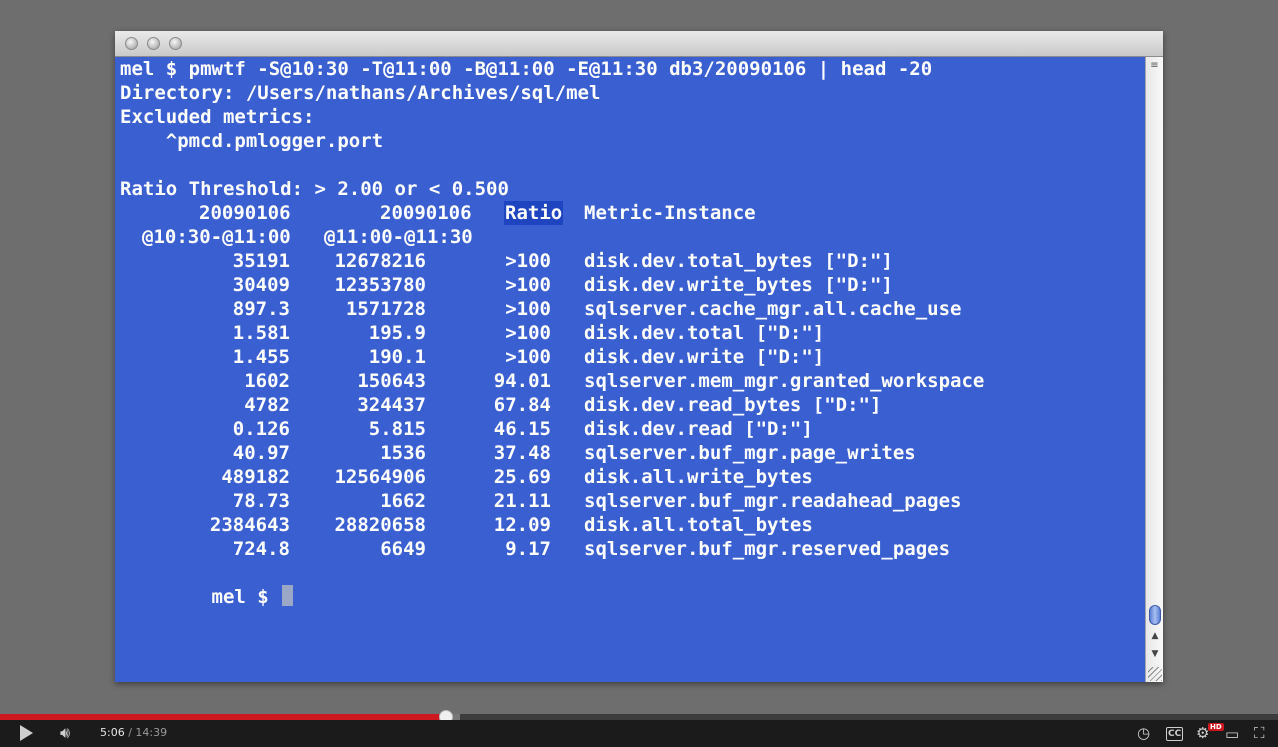 This screenshot has height=747, width=1278. Describe the element at coordinates (397, 357) in the screenshot. I see `value-period-2: 190.1` at that location.